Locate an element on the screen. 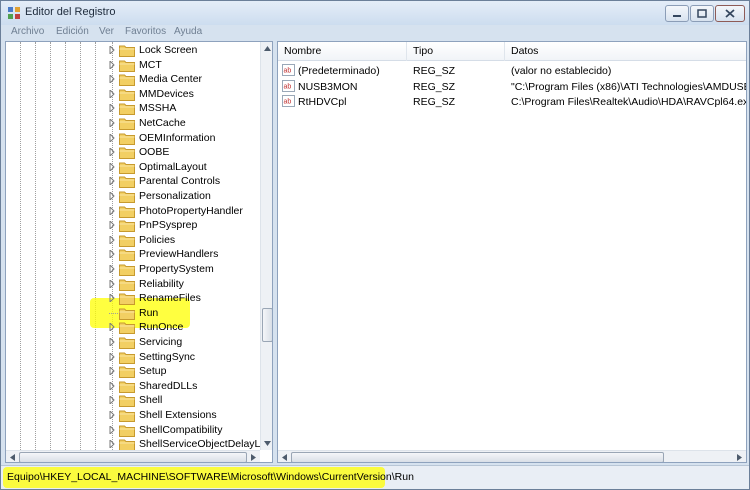 The image size is (750, 490). tree-item: Setup is located at coordinates (133, 371).